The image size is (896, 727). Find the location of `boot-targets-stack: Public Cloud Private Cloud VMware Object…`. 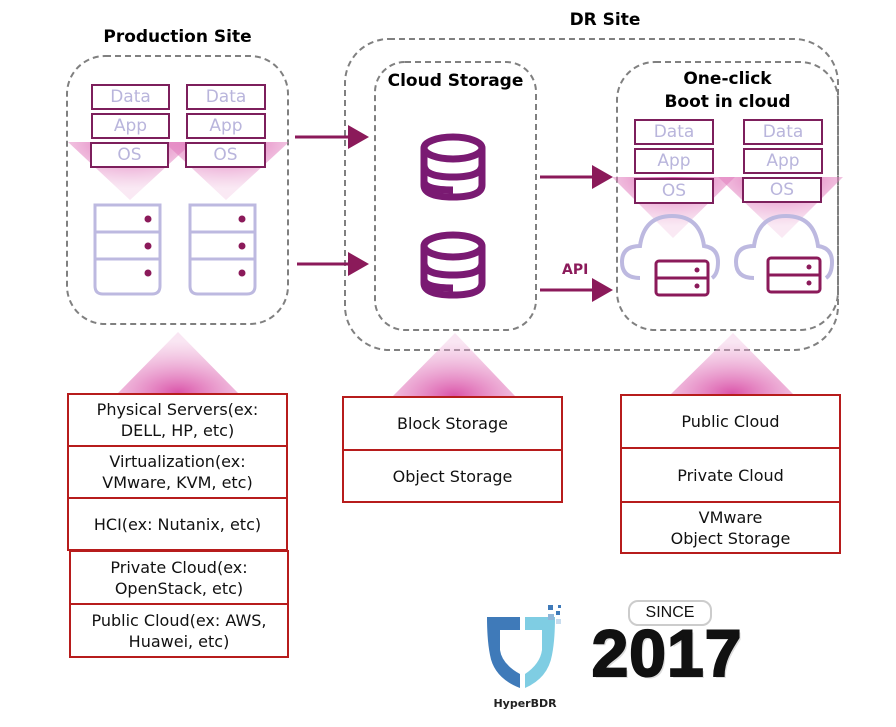

boot-targets-stack: Public Cloud Private Cloud VMware Object… is located at coordinates (730, 474).